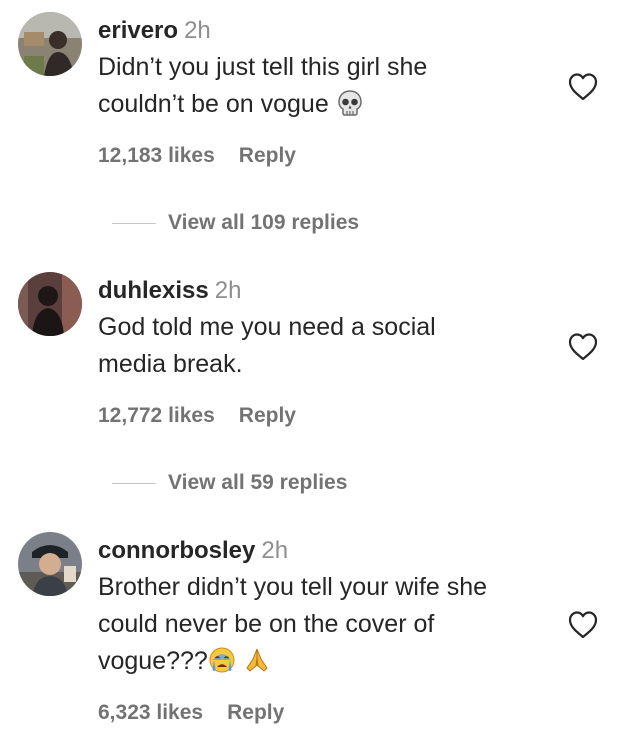 Image resolution: width=634 pixels, height=752 pixels. I want to click on comment-text-fragment: vogue???, so click(153, 661).